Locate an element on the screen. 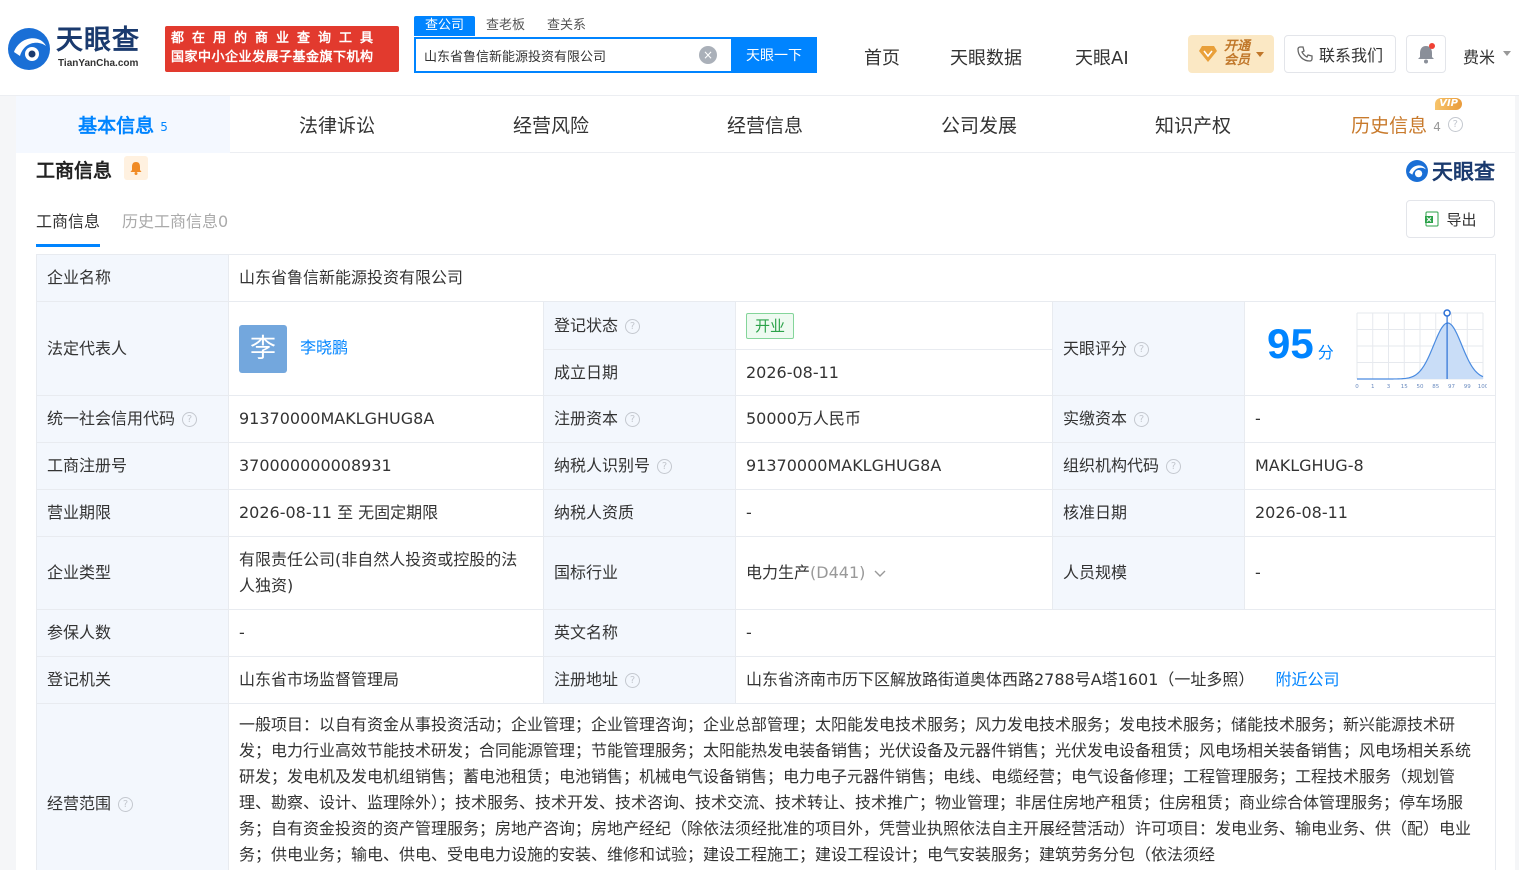 The image size is (1519, 870). field-label: 登记机关 is located at coordinates (132, 680).